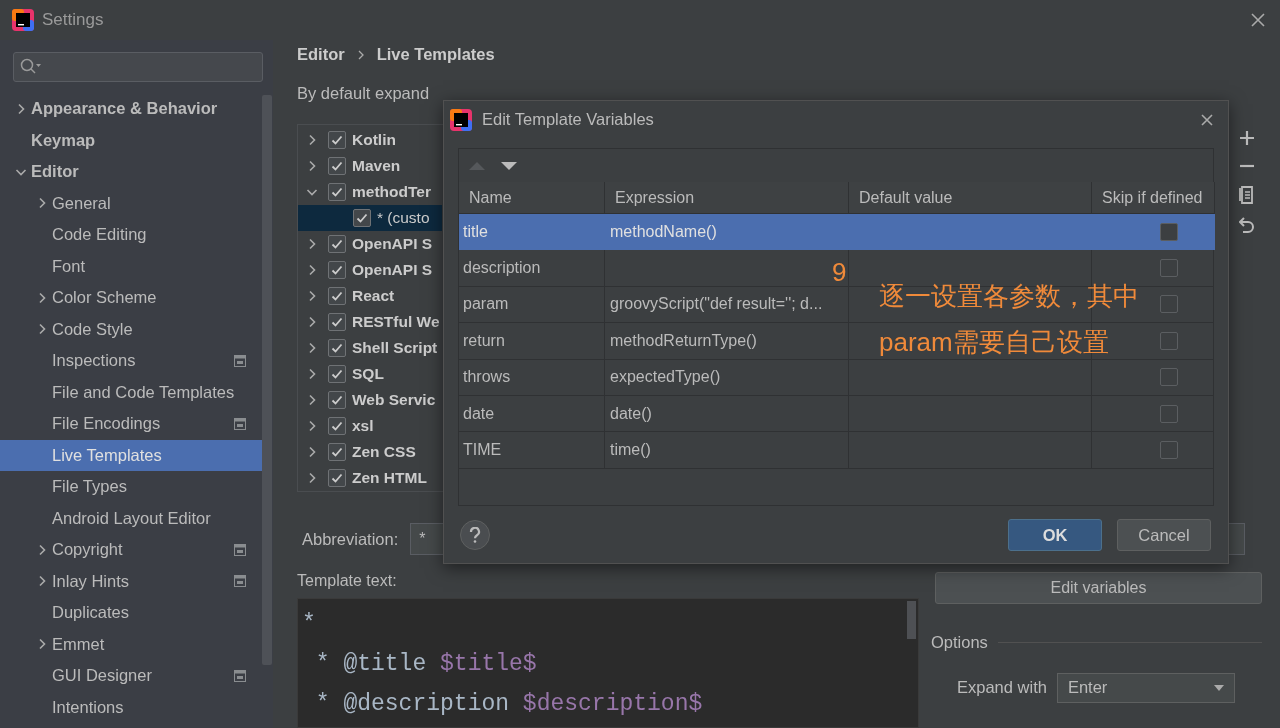 The height and width of the screenshot is (728, 1280). Describe the element at coordinates (727, 198) in the screenshot. I see `column-header: Expression` at that location.